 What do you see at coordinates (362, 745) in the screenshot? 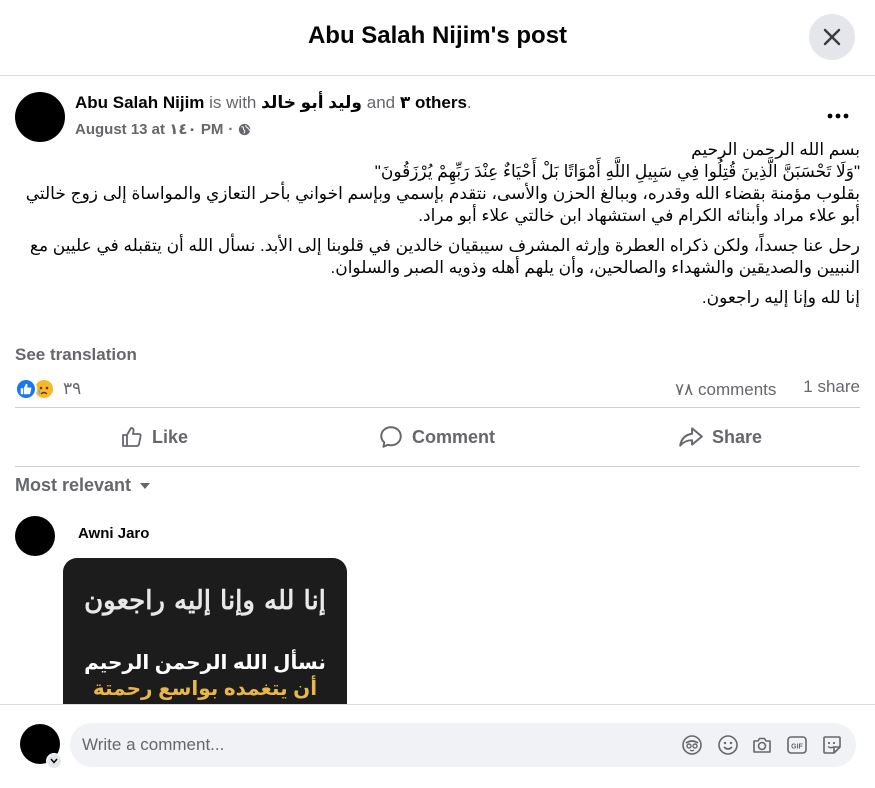
I see `comment-input` at bounding box center [362, 745].